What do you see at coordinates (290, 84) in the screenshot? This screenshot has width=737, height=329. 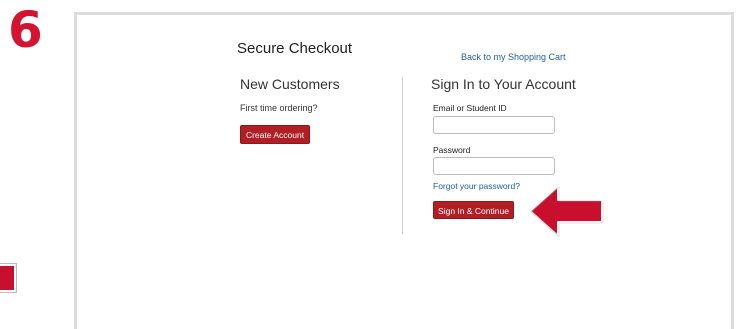 I see `new-customers-heading: New Customers` at bounding box center [290, 84].